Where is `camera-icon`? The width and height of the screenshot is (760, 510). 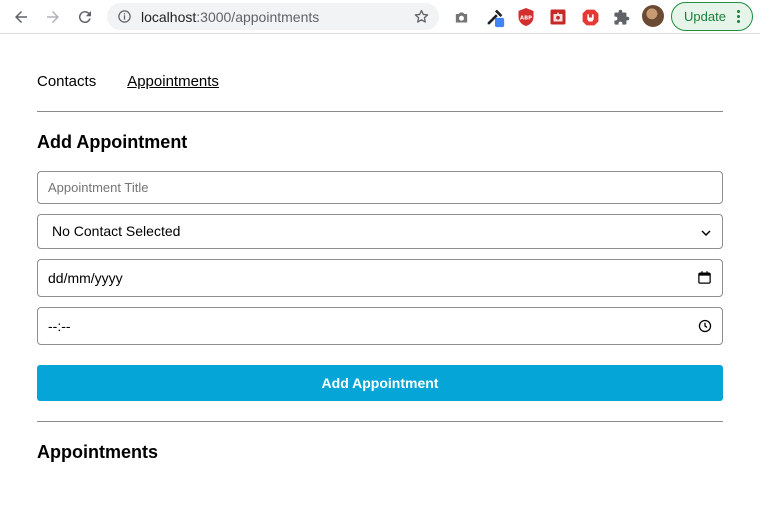
camera-icon is located at coordinates (461, 17).